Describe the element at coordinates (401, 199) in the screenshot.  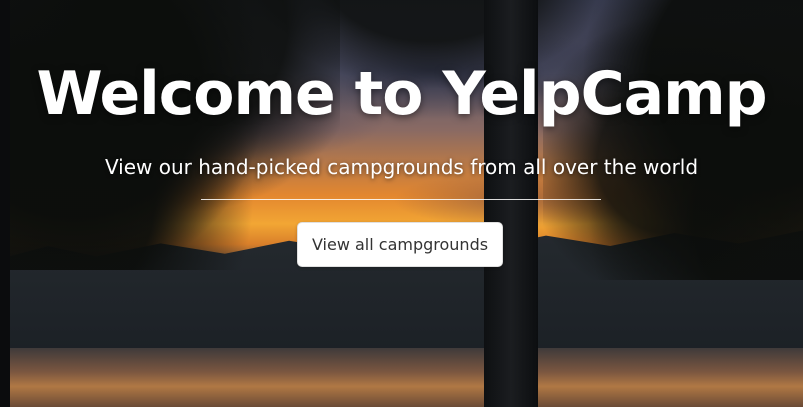
I see `divider` at that location.